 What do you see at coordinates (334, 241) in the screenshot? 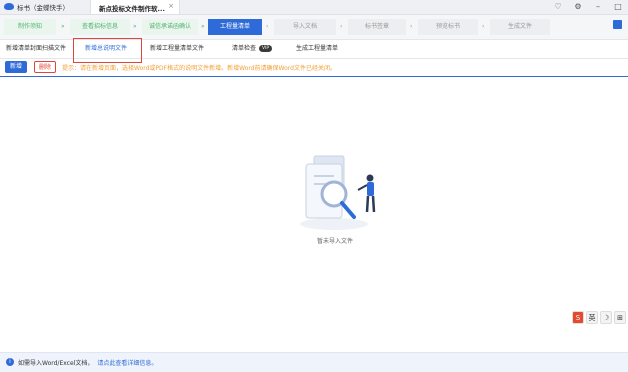
I see `empty-state-text: 暂未导入文件` at bounding box center [334, 241].